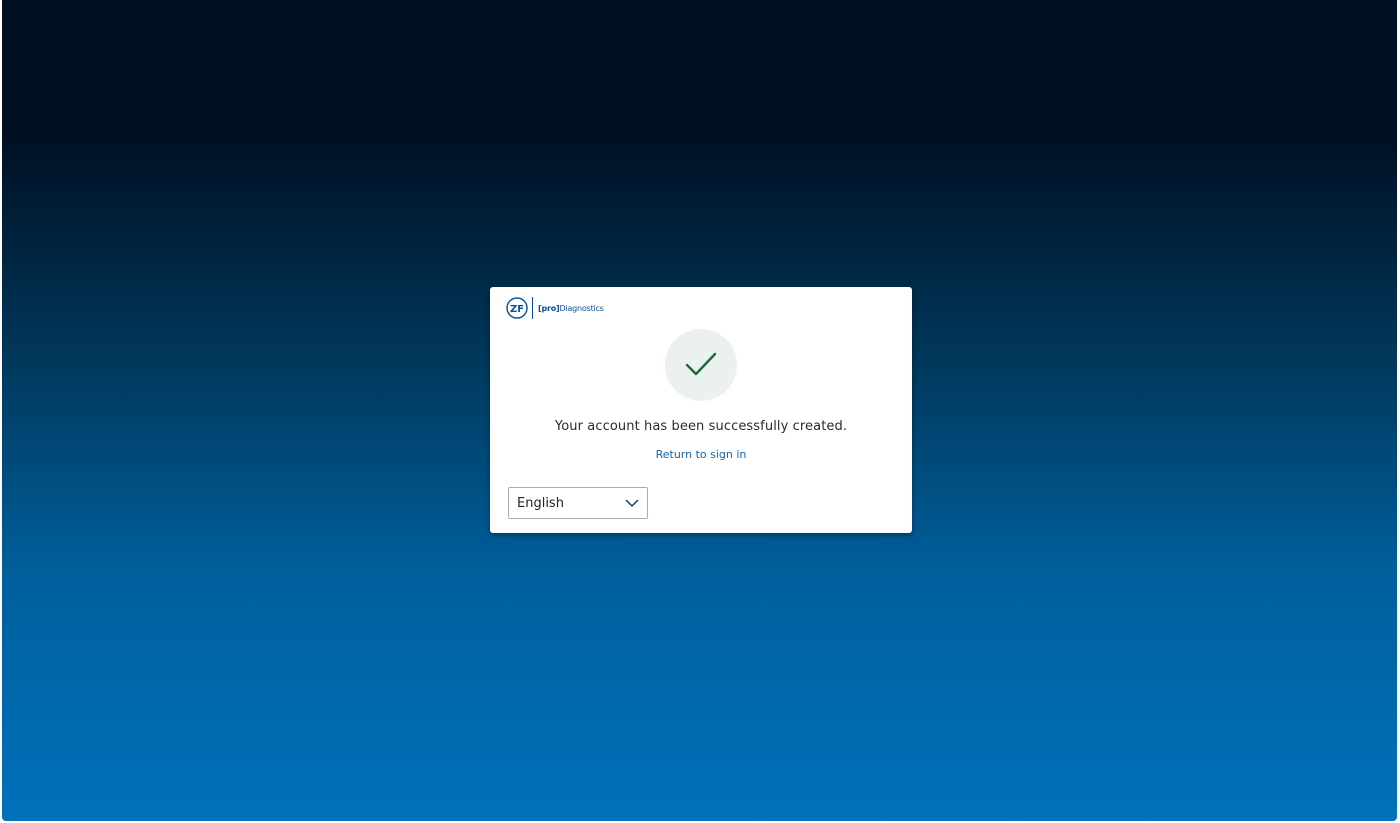 The width and height of the screenshot is (1400, 823). What do you see at coordinates (540, 503) in the screenshot?
I see `language-selected-value: English` at bounding box center [540, 503].